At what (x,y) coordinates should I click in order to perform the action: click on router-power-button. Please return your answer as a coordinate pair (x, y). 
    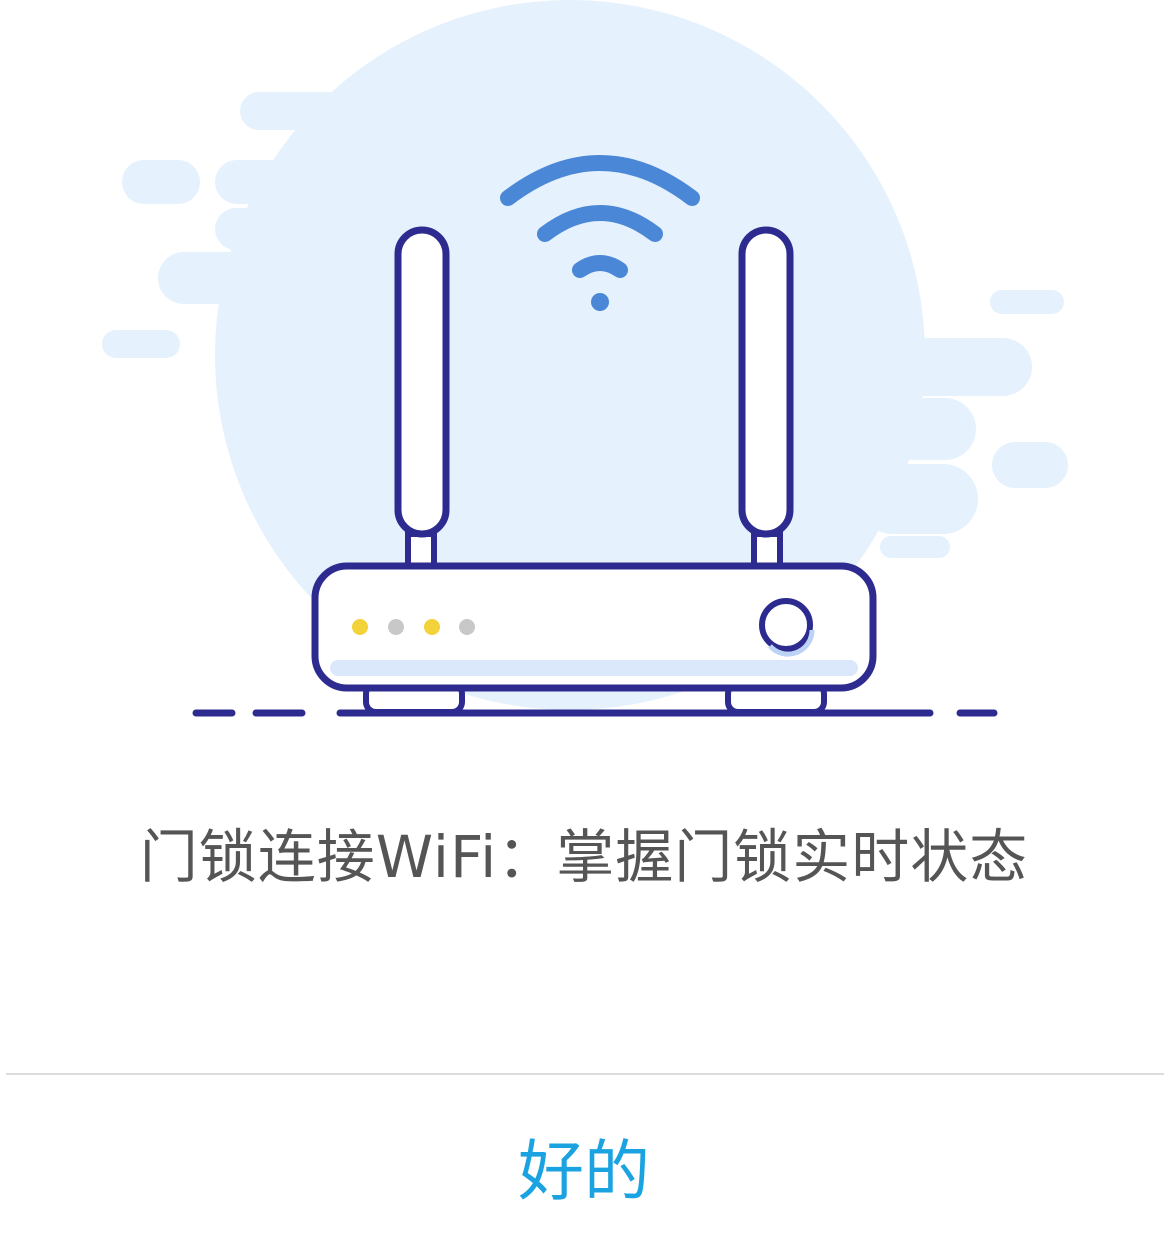
    Looking at the image, I should click on (786, 625).